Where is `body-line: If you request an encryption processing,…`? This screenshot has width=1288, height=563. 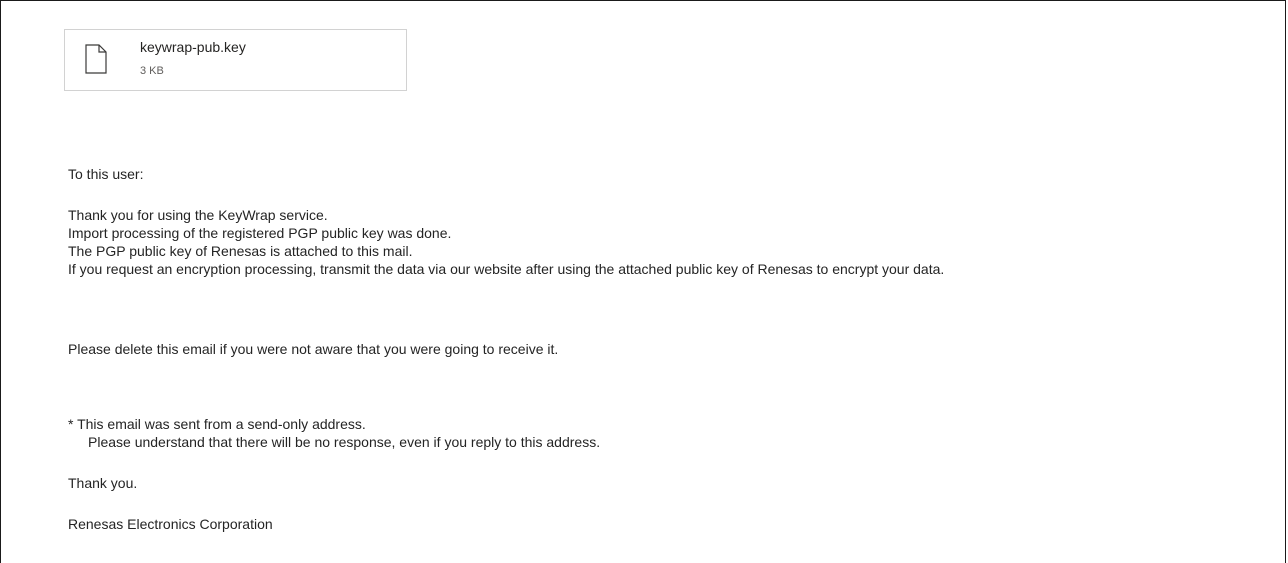 body-line: If you request an encryption processing,… is located at coordinates (506, 269).